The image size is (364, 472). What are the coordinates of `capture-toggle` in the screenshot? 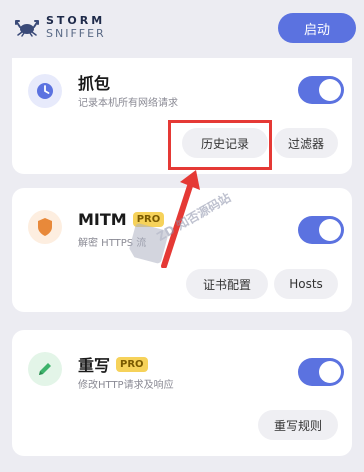 It's located at (321, 90).